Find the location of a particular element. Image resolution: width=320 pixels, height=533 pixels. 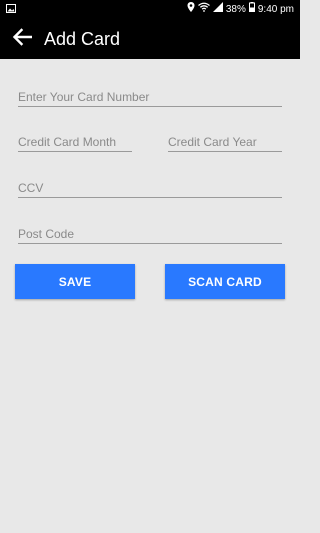

card-year-field is located at coordinates (225, 142).